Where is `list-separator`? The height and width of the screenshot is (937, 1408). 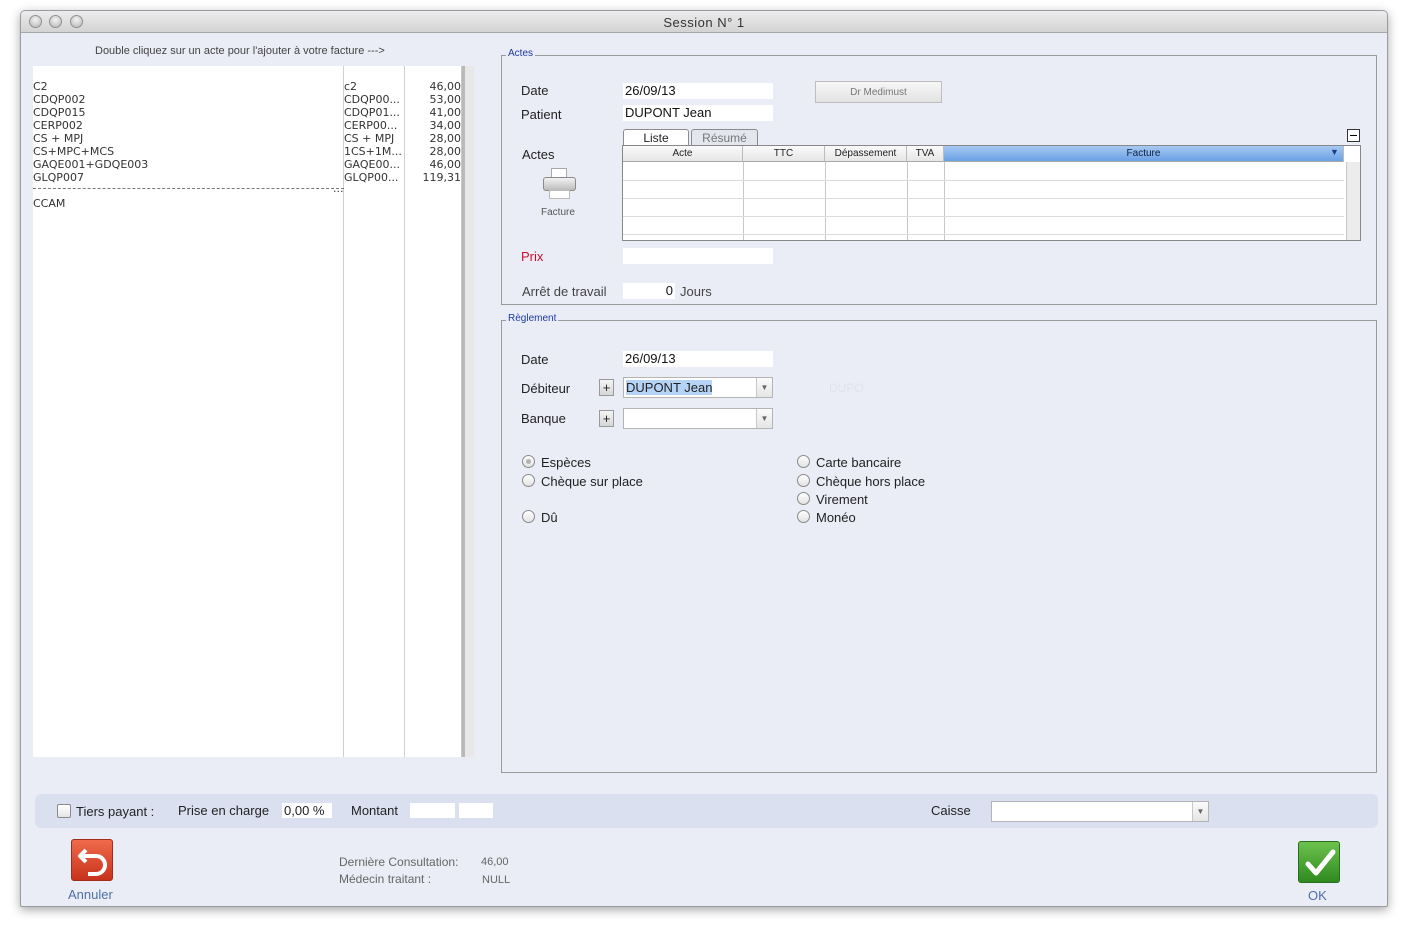 list-separator is located at coordinates (188, 188).